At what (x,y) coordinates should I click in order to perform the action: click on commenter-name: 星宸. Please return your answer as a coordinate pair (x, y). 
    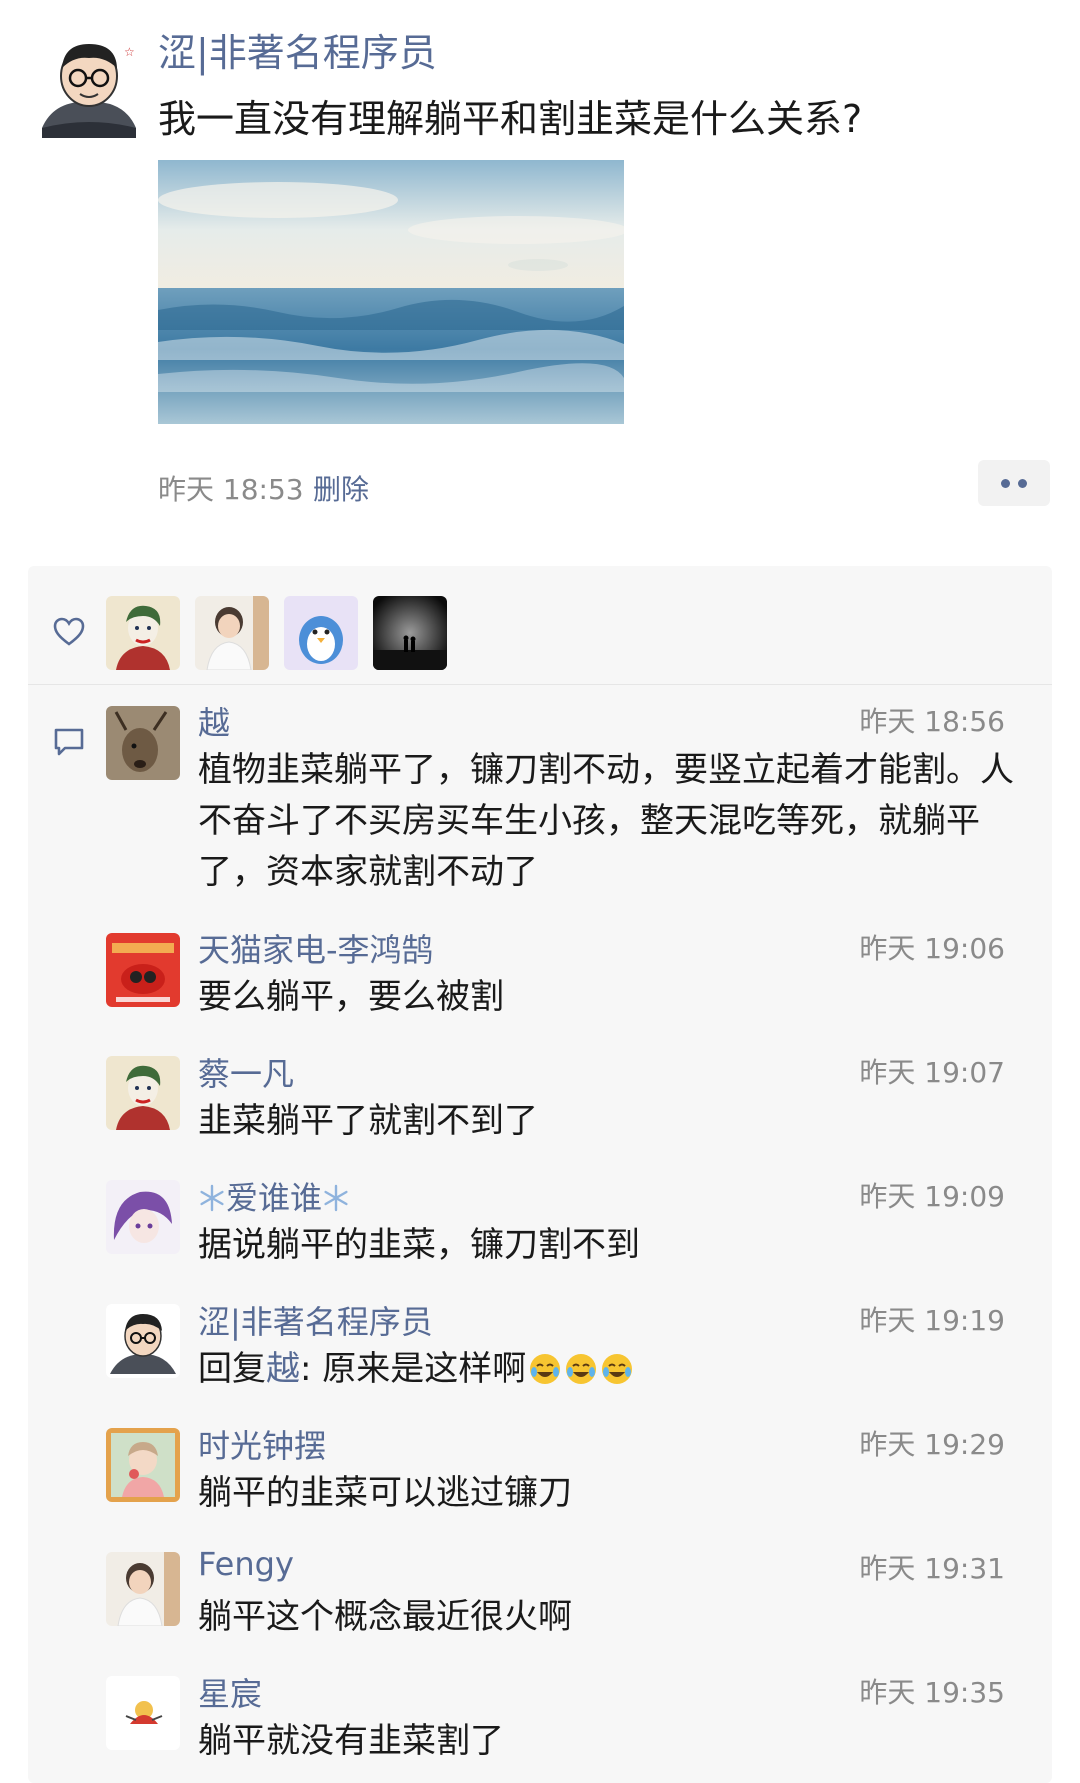
    Looking at the image, I should click on (230, 1692).